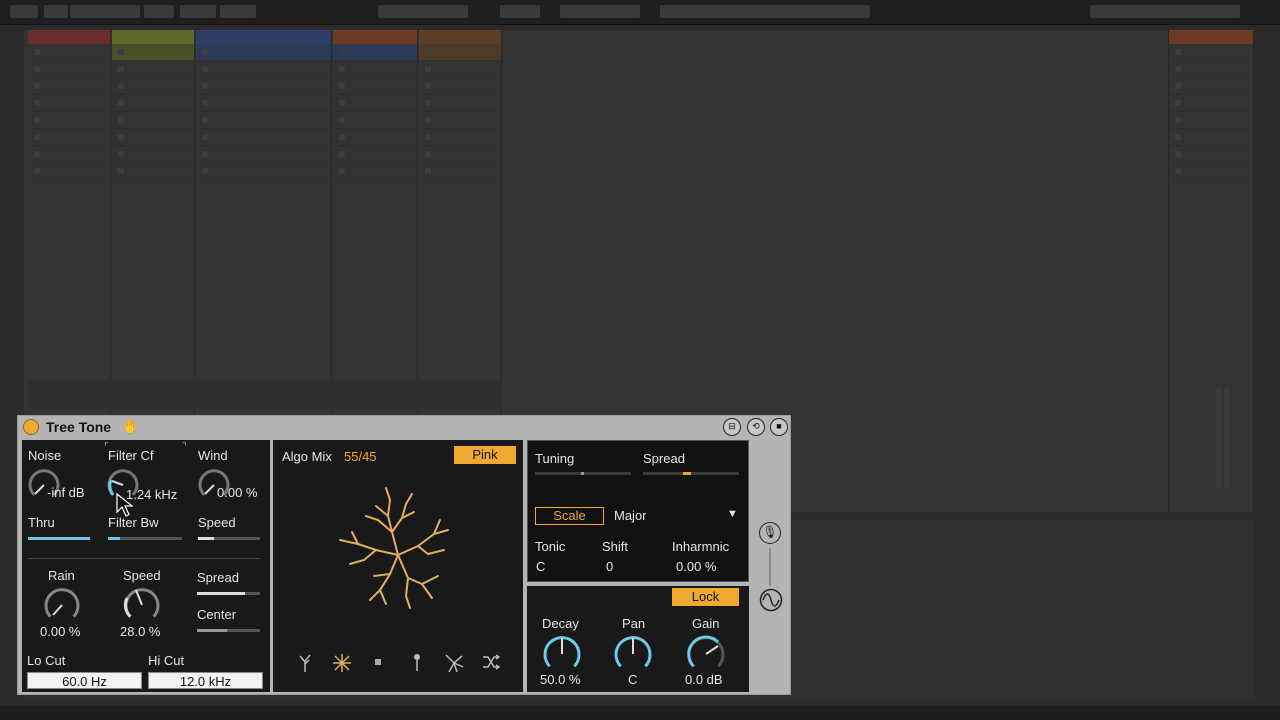 The width and height of the screenshot is (1280, 720). I want to click on speed-top-label: Speed, so click(217, 522).